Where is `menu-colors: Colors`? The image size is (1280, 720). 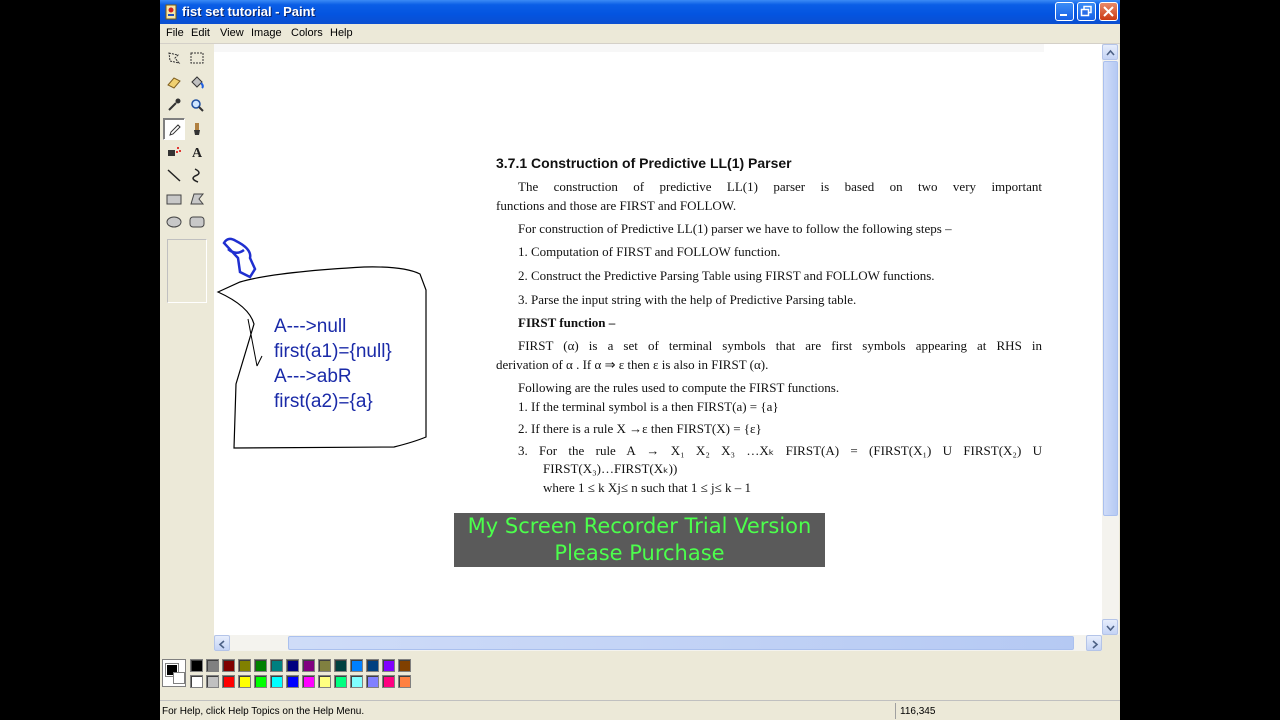 menu-colors: Colors is located at coordinates (307, 33).